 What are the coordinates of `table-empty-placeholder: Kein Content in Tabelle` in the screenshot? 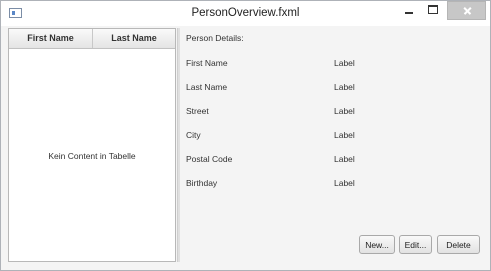 It's located at (92, 156).